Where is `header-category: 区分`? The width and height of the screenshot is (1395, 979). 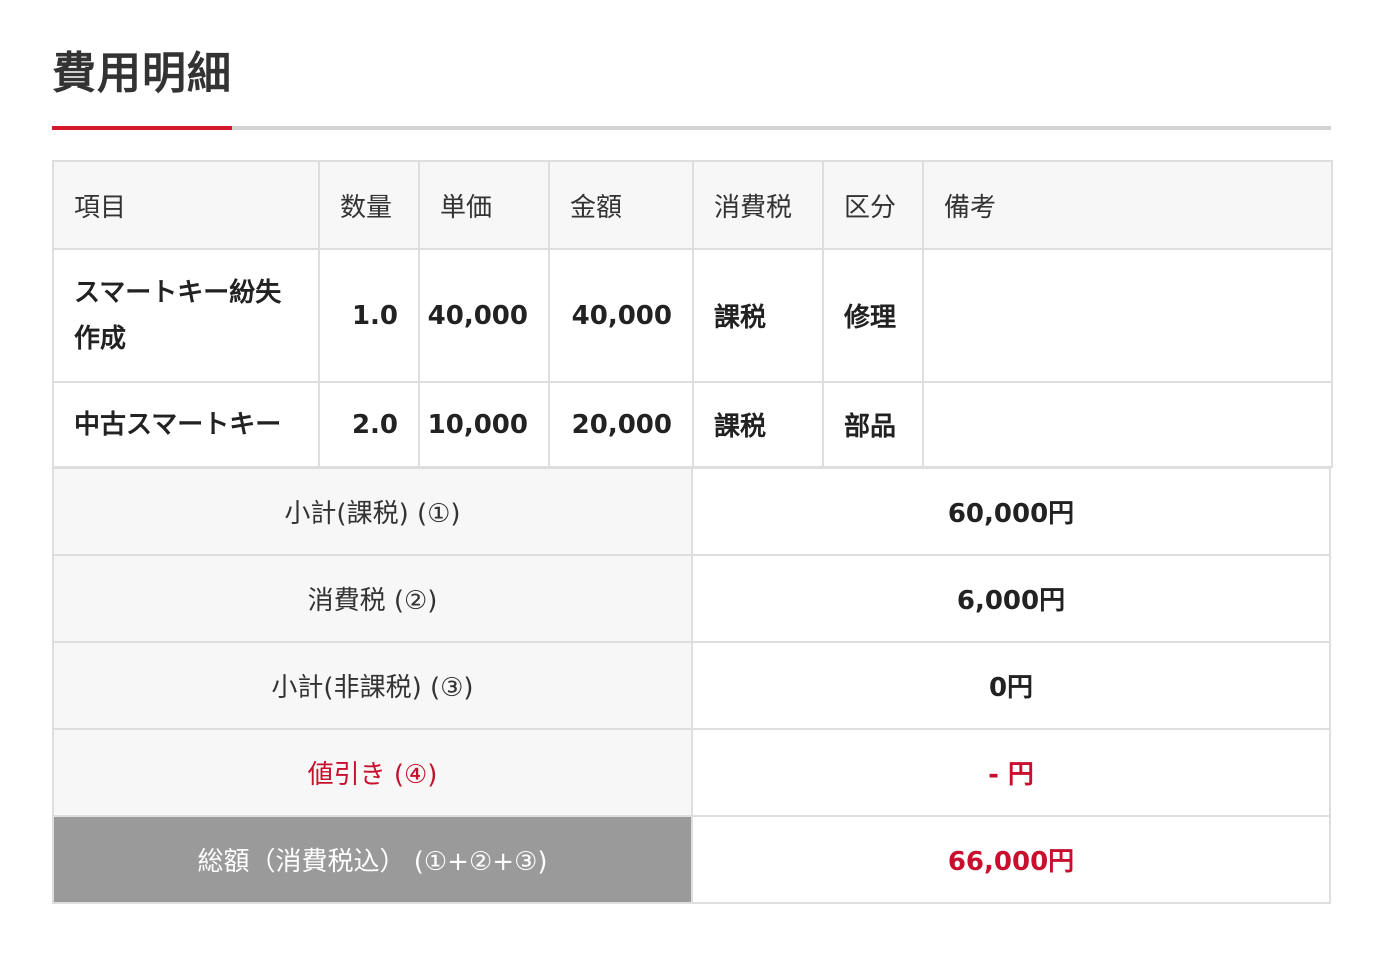 header-category: 区分 is located at coordinates (873, 205).